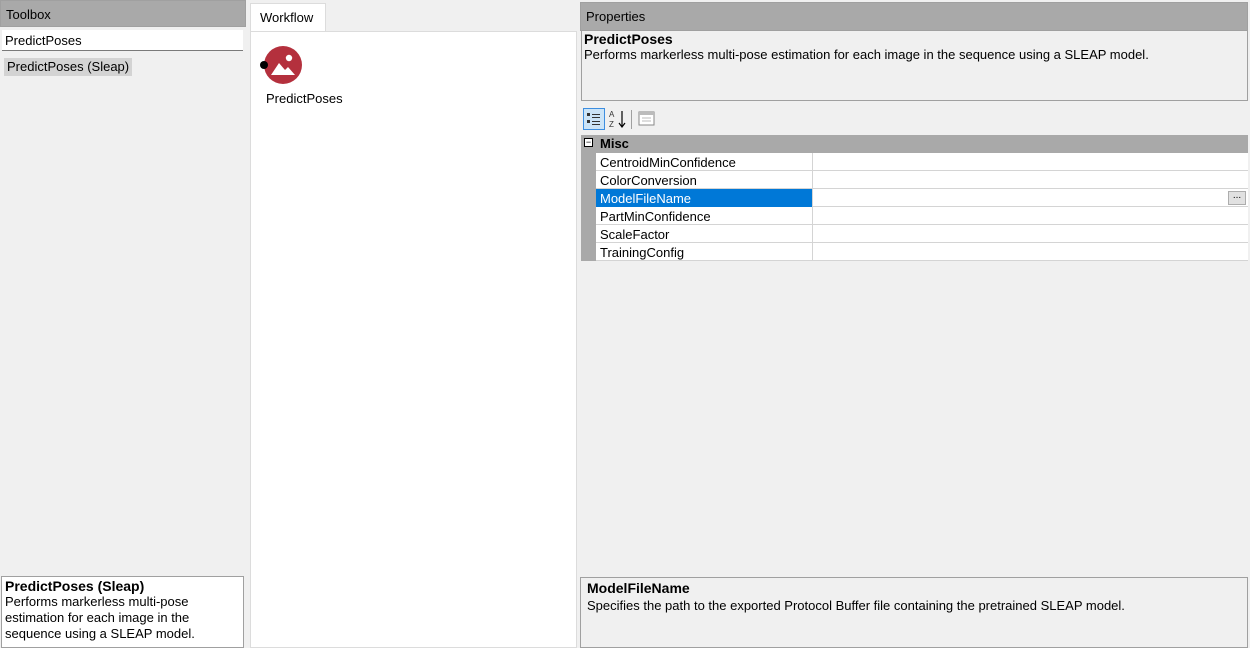 The image size is (1250, 648). I want to click on properties-header: Properties, so click(914, 16).